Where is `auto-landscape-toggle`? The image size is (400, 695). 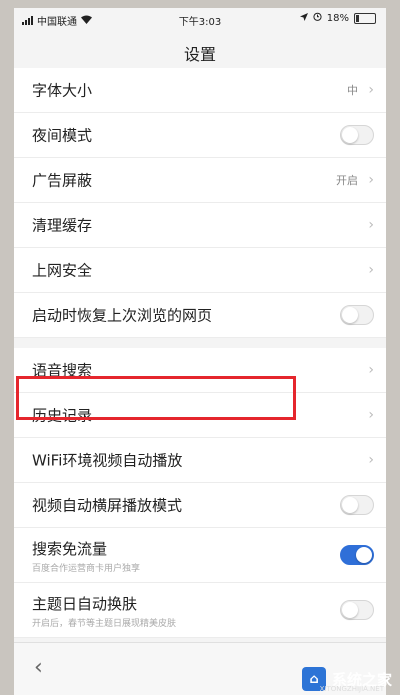 auto-landscape-toggle is located at coordinates (357, 505).